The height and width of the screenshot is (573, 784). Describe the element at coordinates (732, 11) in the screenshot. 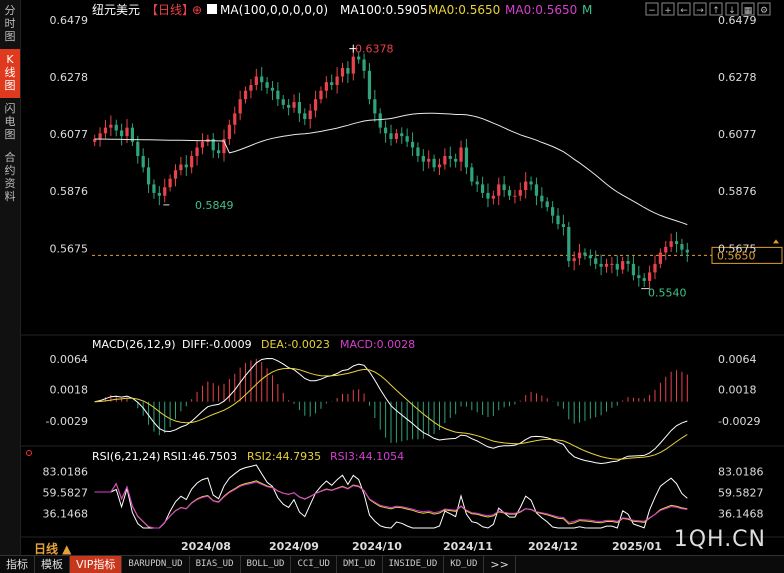

I see `down-arrow-icon-glyph: ↓` at that location.